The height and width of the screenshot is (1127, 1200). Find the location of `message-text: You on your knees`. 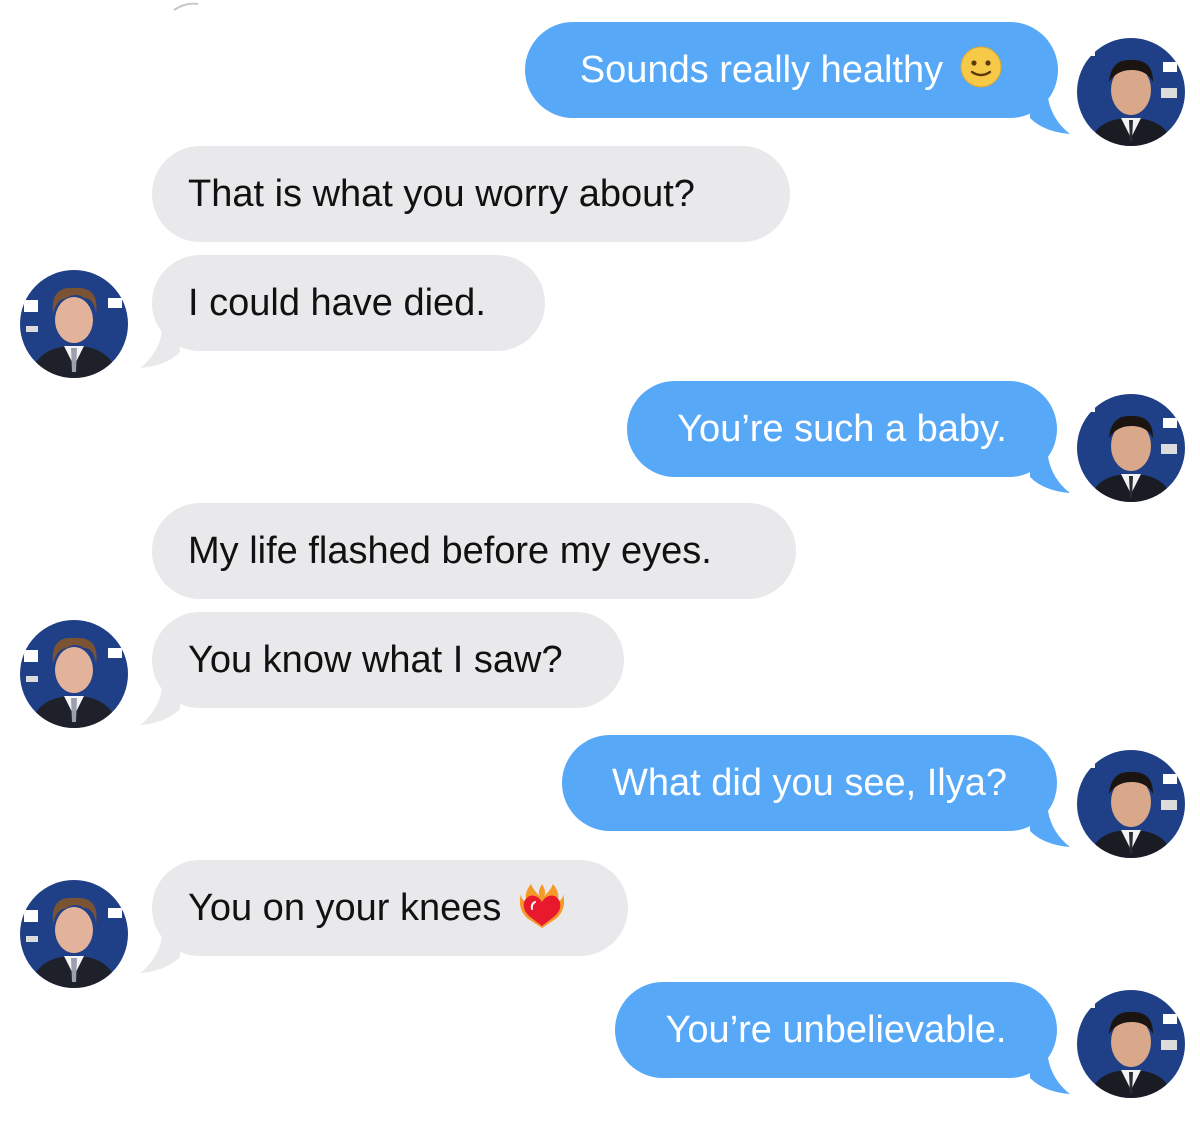

message-text: You on your knees is located at coordinates (345, 908).